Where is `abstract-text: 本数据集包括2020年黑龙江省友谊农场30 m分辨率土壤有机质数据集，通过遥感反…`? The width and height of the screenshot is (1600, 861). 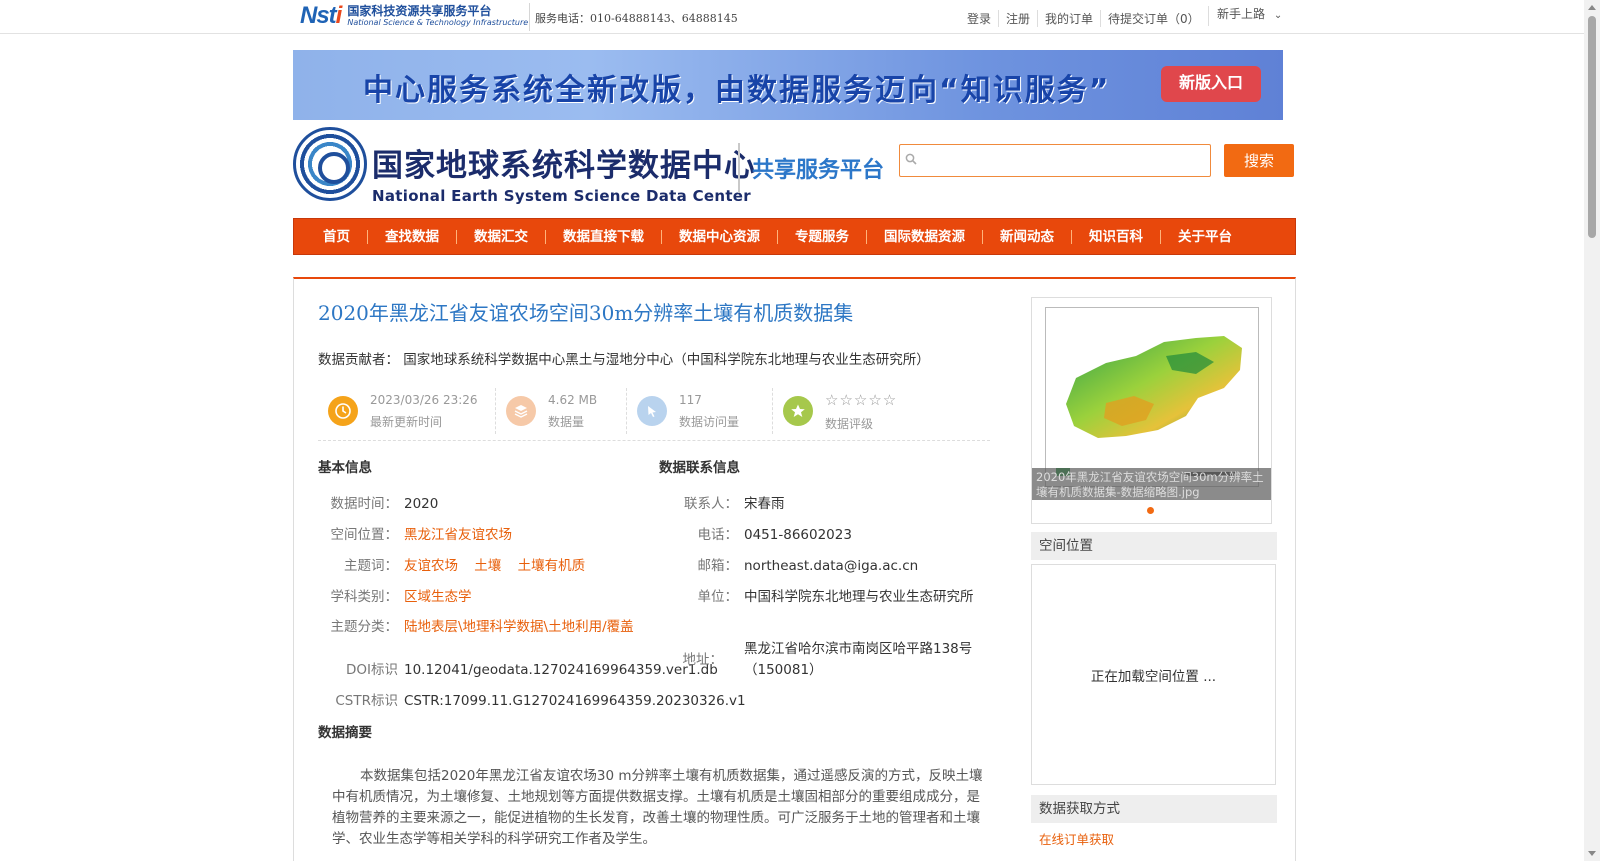
abstract-text: 本数据集包括2020年黑龙江省友谊农场30 m分辨率土壤有机质数据集，通过遥感反… is located at coordinates (657, 807).